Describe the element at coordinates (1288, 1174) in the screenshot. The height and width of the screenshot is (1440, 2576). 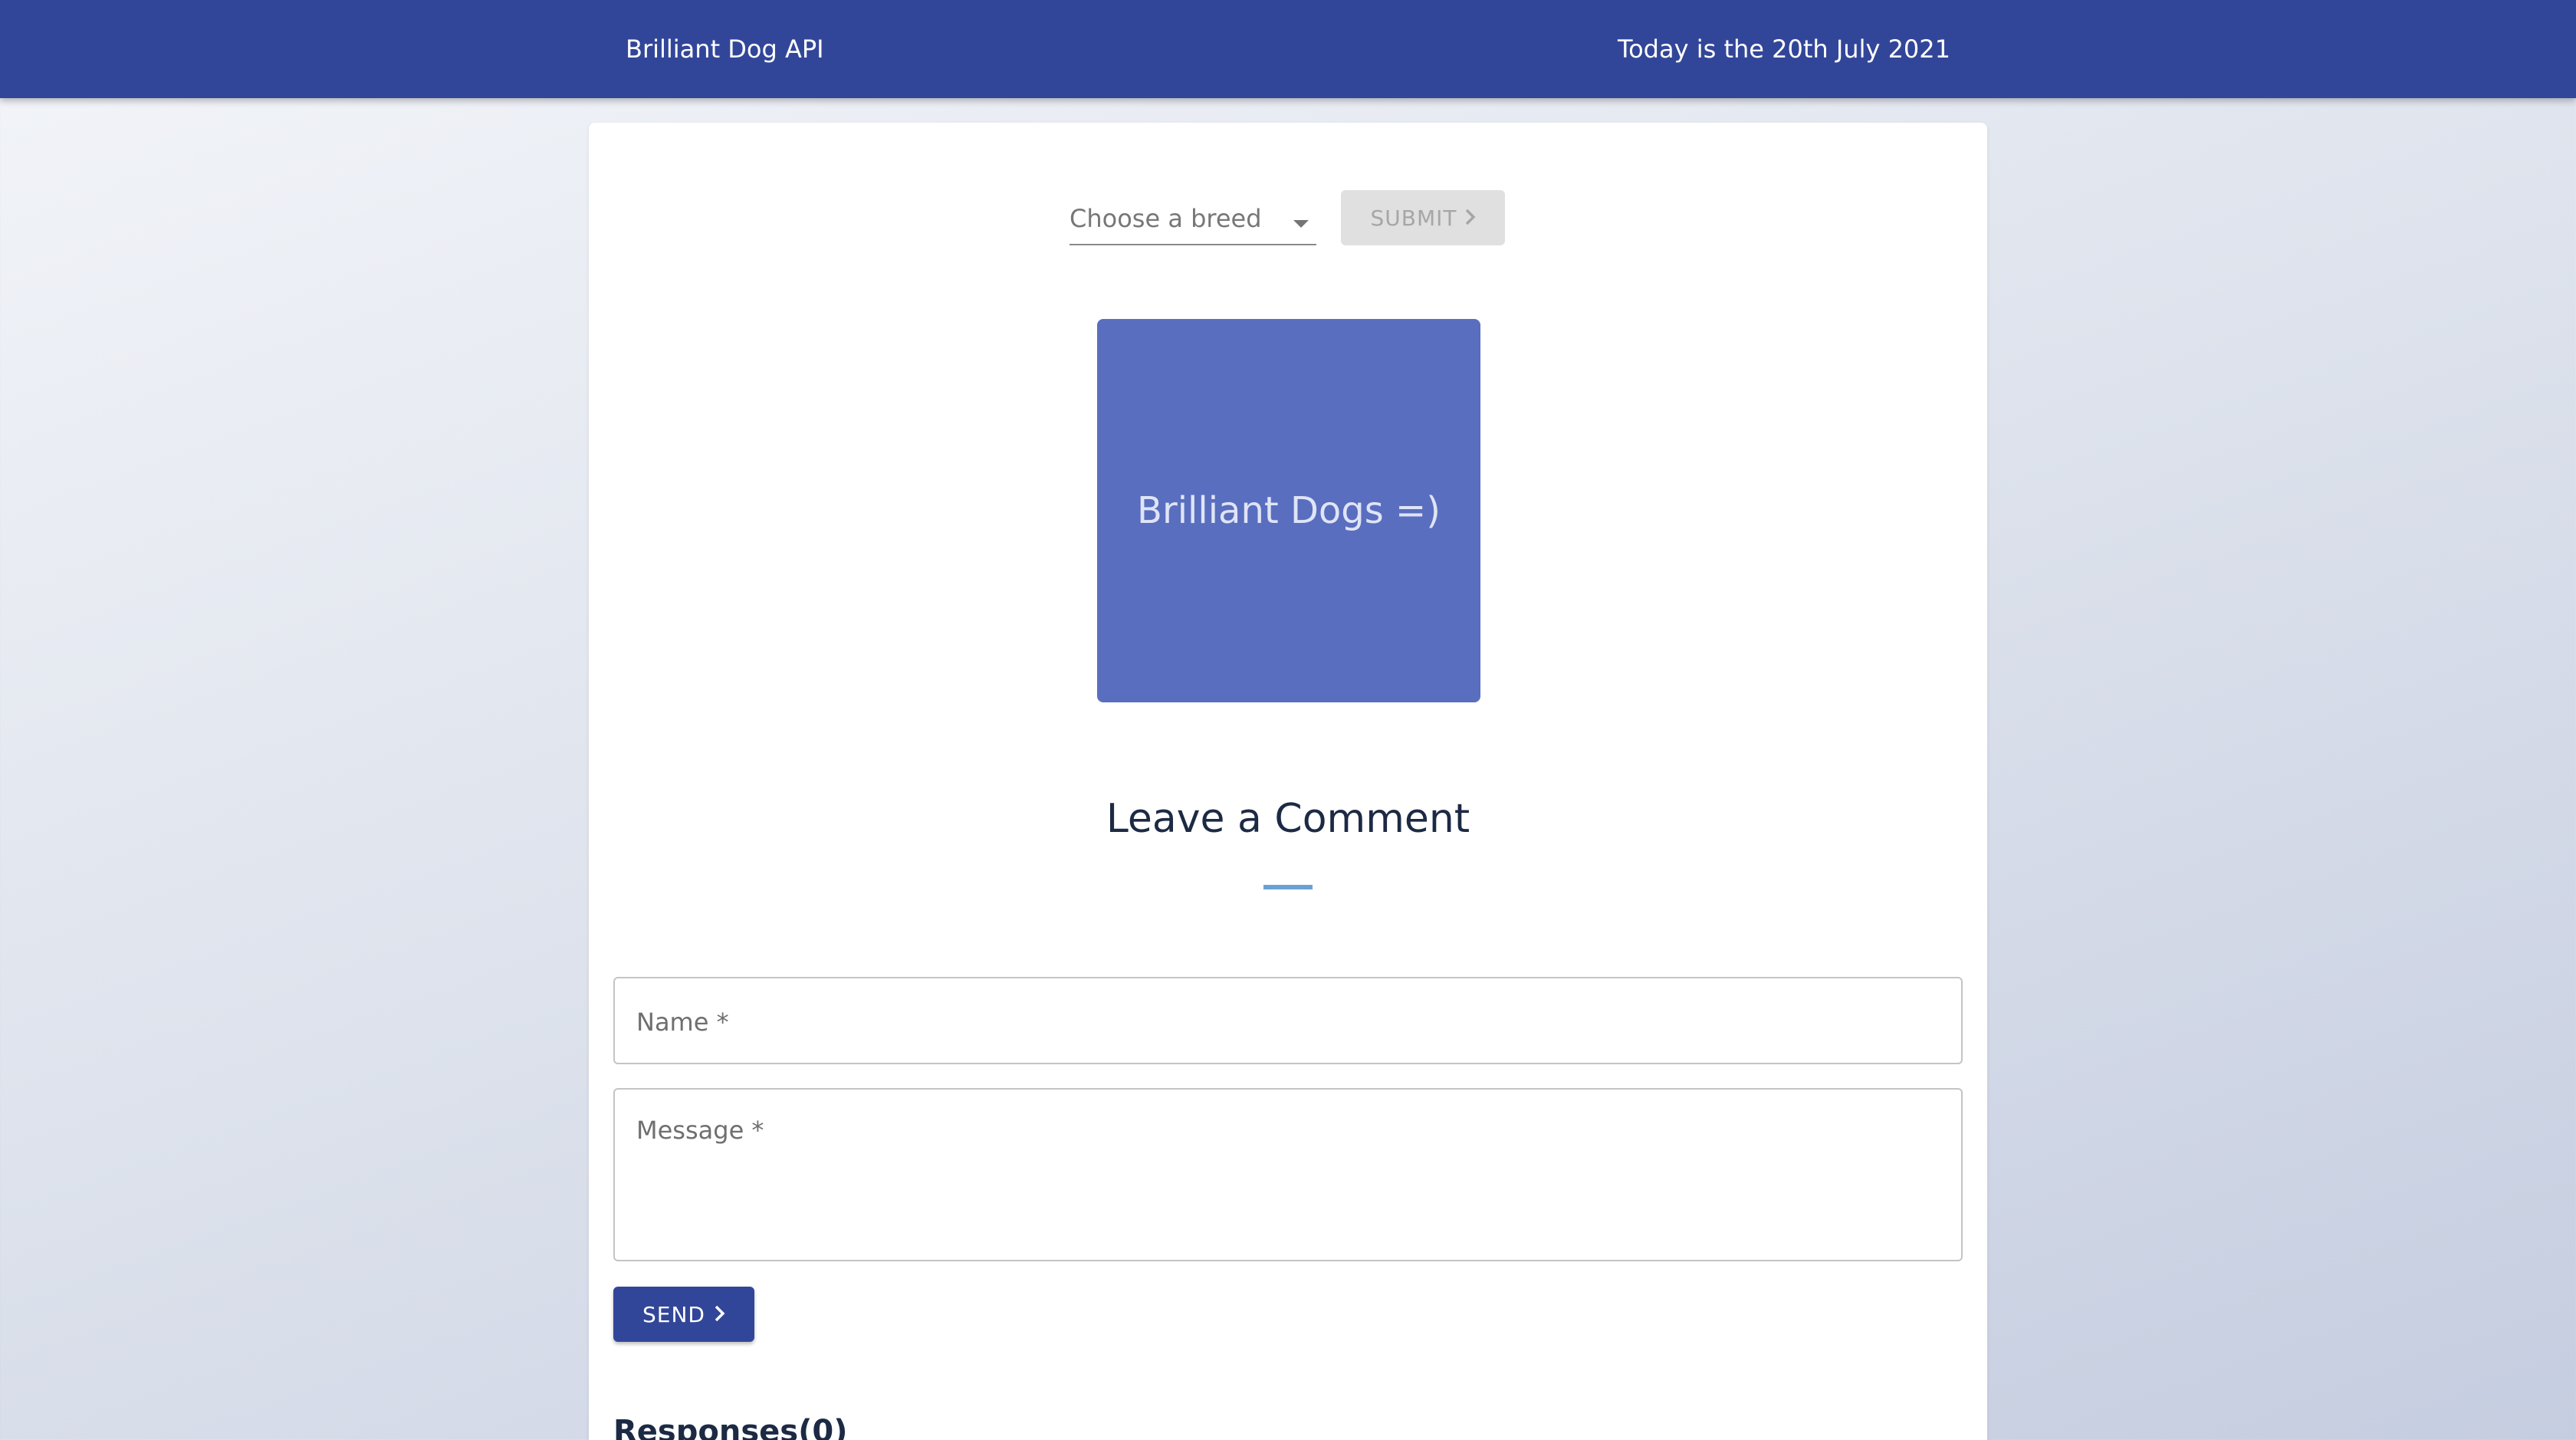
I see `message-field: Message *` at that location.